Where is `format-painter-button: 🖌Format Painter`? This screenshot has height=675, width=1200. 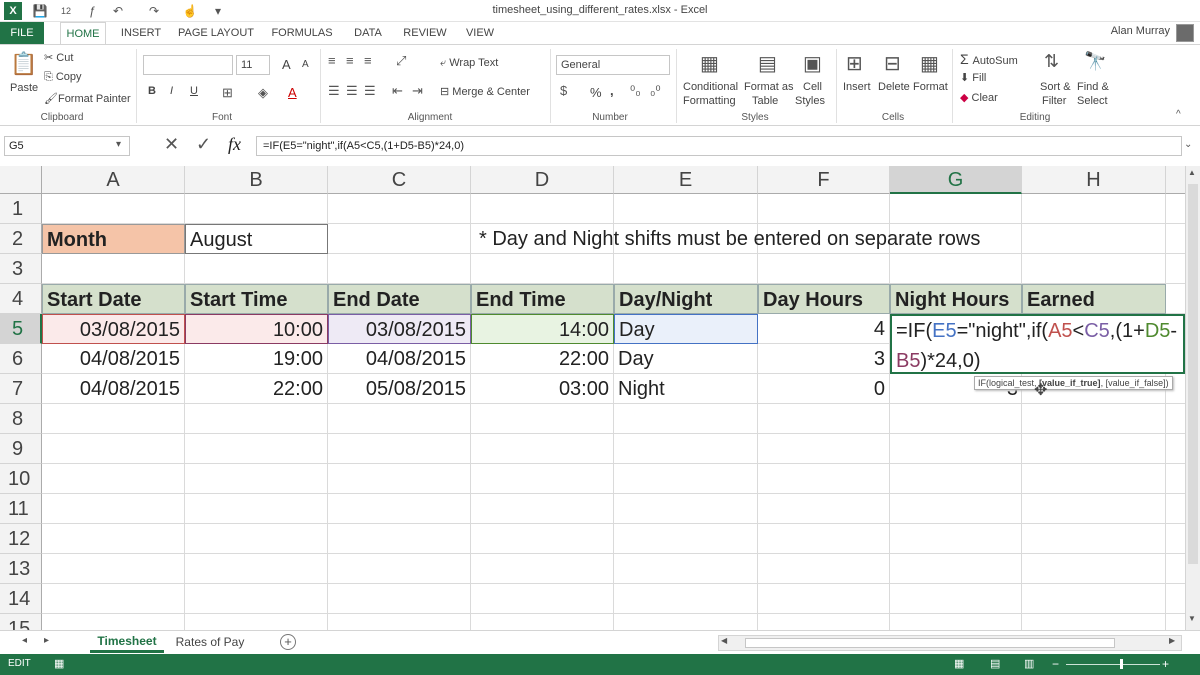
format-painter-button: 🖌Format Painter is located at coordinates (87, 98).